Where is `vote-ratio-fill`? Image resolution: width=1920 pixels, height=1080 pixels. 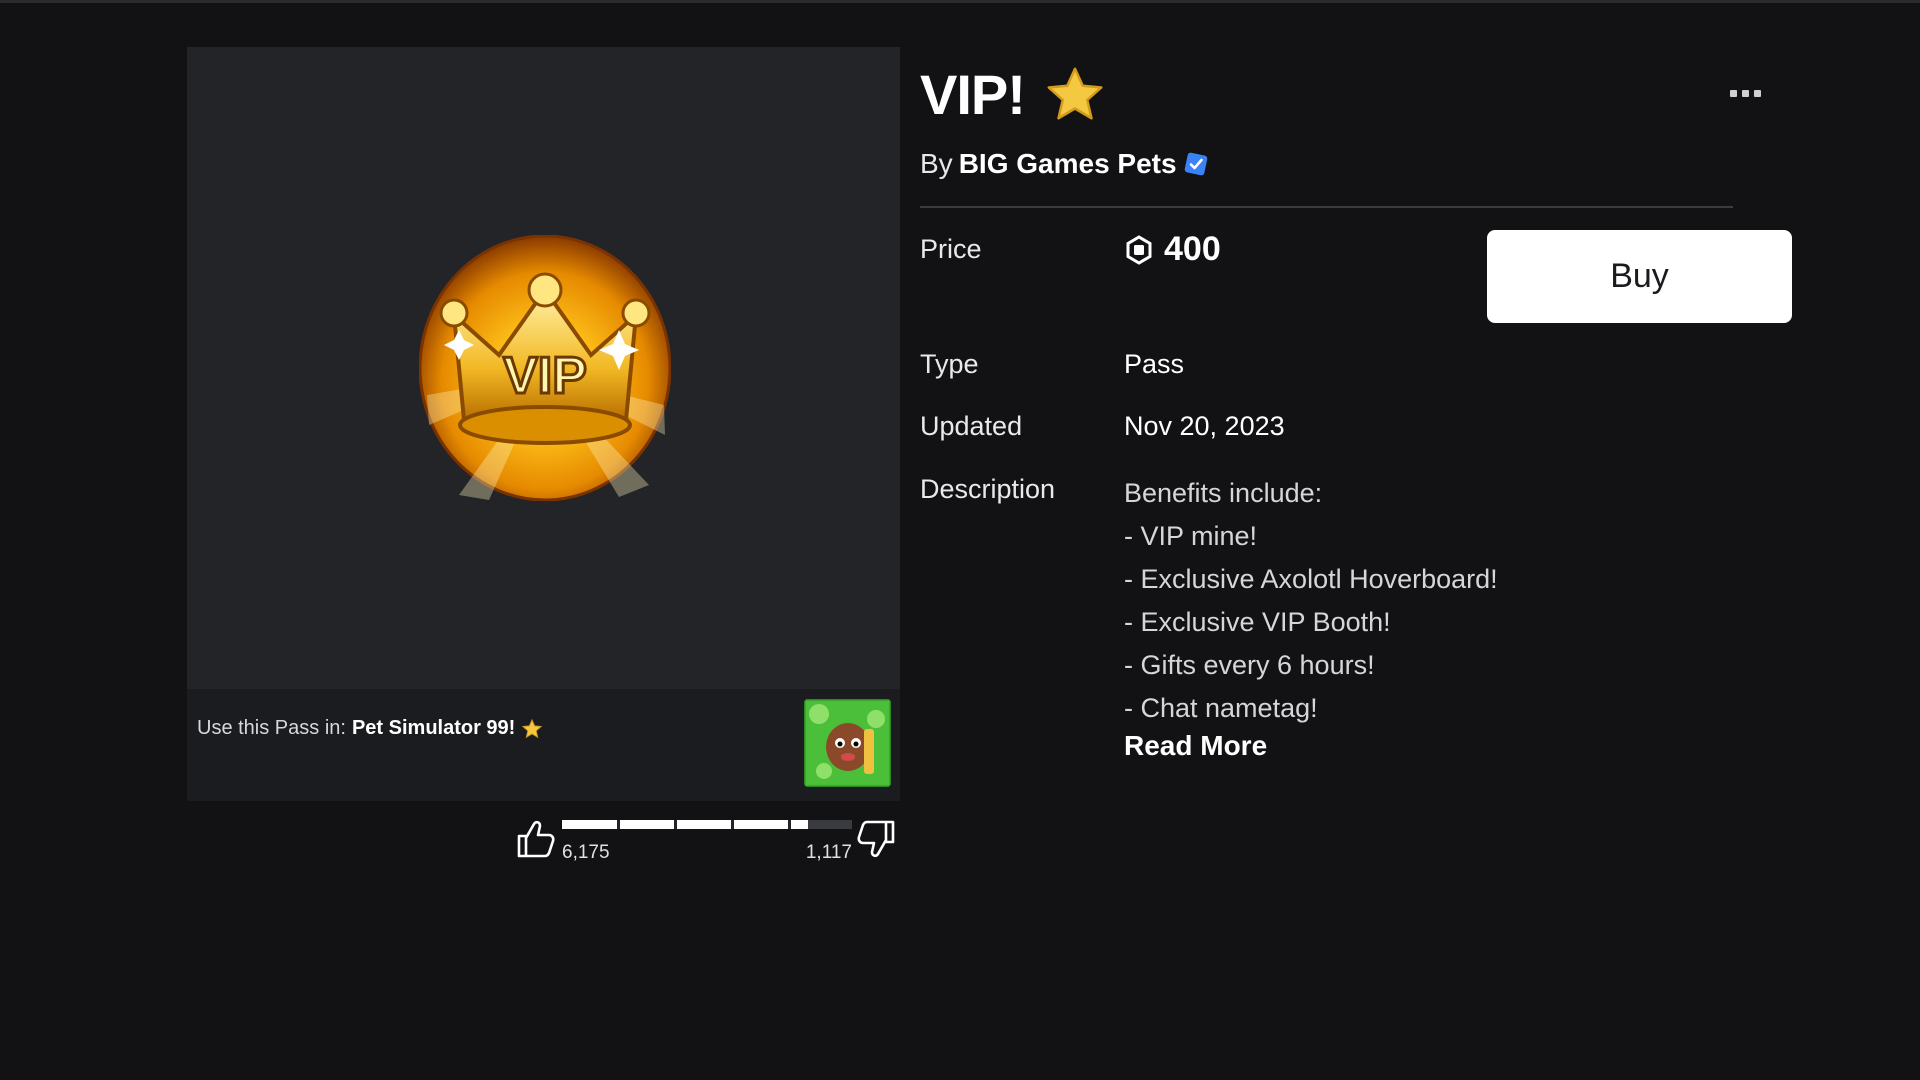
vote-ratio-fill is located at coordinates (685, 824).